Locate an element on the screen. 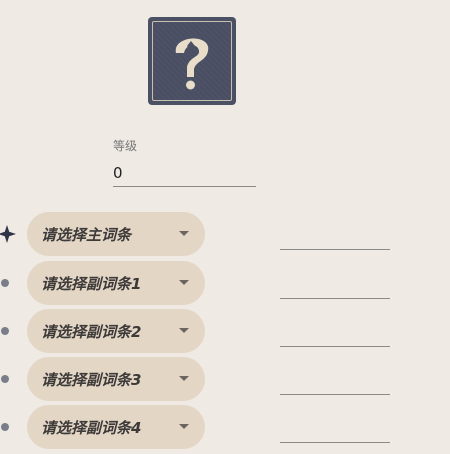  main-stat-select-label: 请选择主词条 is located at coordinates (86, 235).